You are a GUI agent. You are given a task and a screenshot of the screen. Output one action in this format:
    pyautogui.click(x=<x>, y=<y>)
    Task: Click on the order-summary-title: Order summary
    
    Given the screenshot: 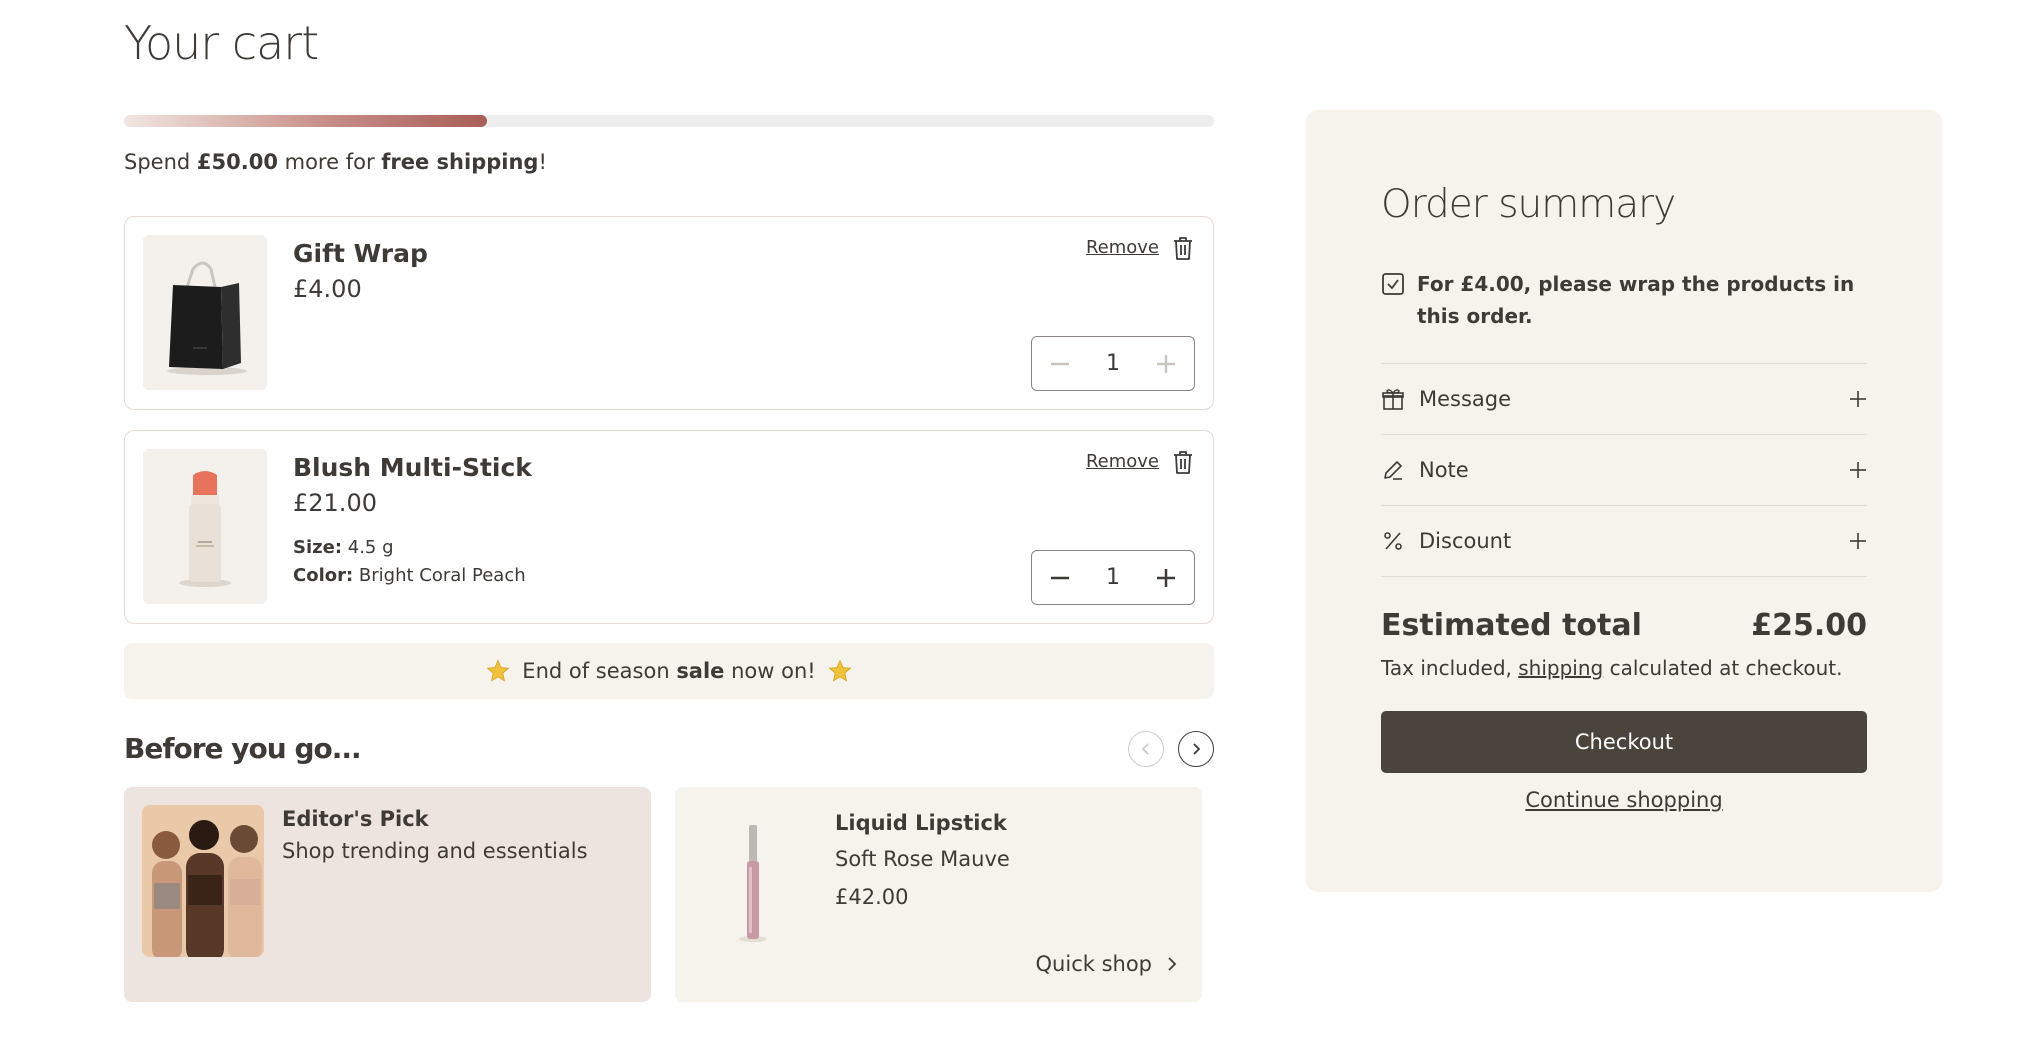 What is the action you would take?
    pyautogui.click(x=1528, y=204)
    